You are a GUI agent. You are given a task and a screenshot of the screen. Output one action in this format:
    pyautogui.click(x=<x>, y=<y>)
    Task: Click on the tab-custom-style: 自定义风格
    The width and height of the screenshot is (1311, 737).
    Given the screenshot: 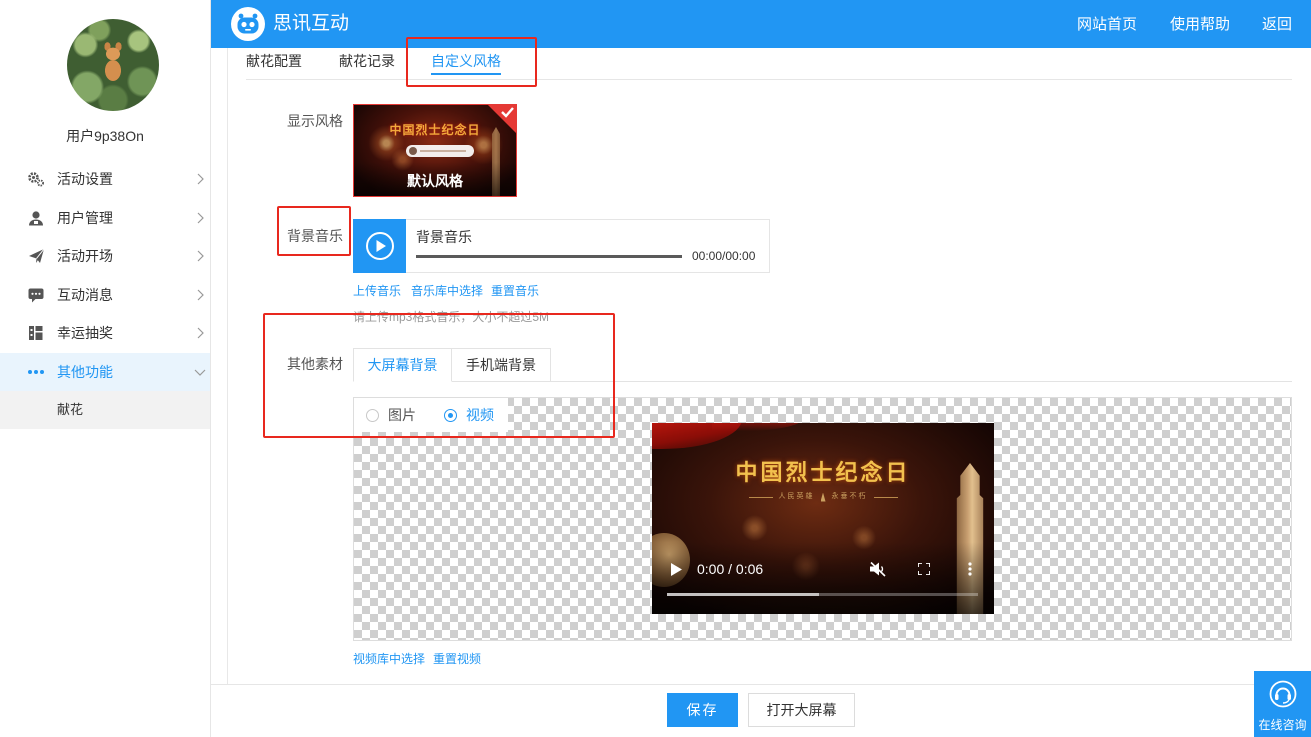 What is the action you would take?
    pyautogui.click(x=466, y=62)
    